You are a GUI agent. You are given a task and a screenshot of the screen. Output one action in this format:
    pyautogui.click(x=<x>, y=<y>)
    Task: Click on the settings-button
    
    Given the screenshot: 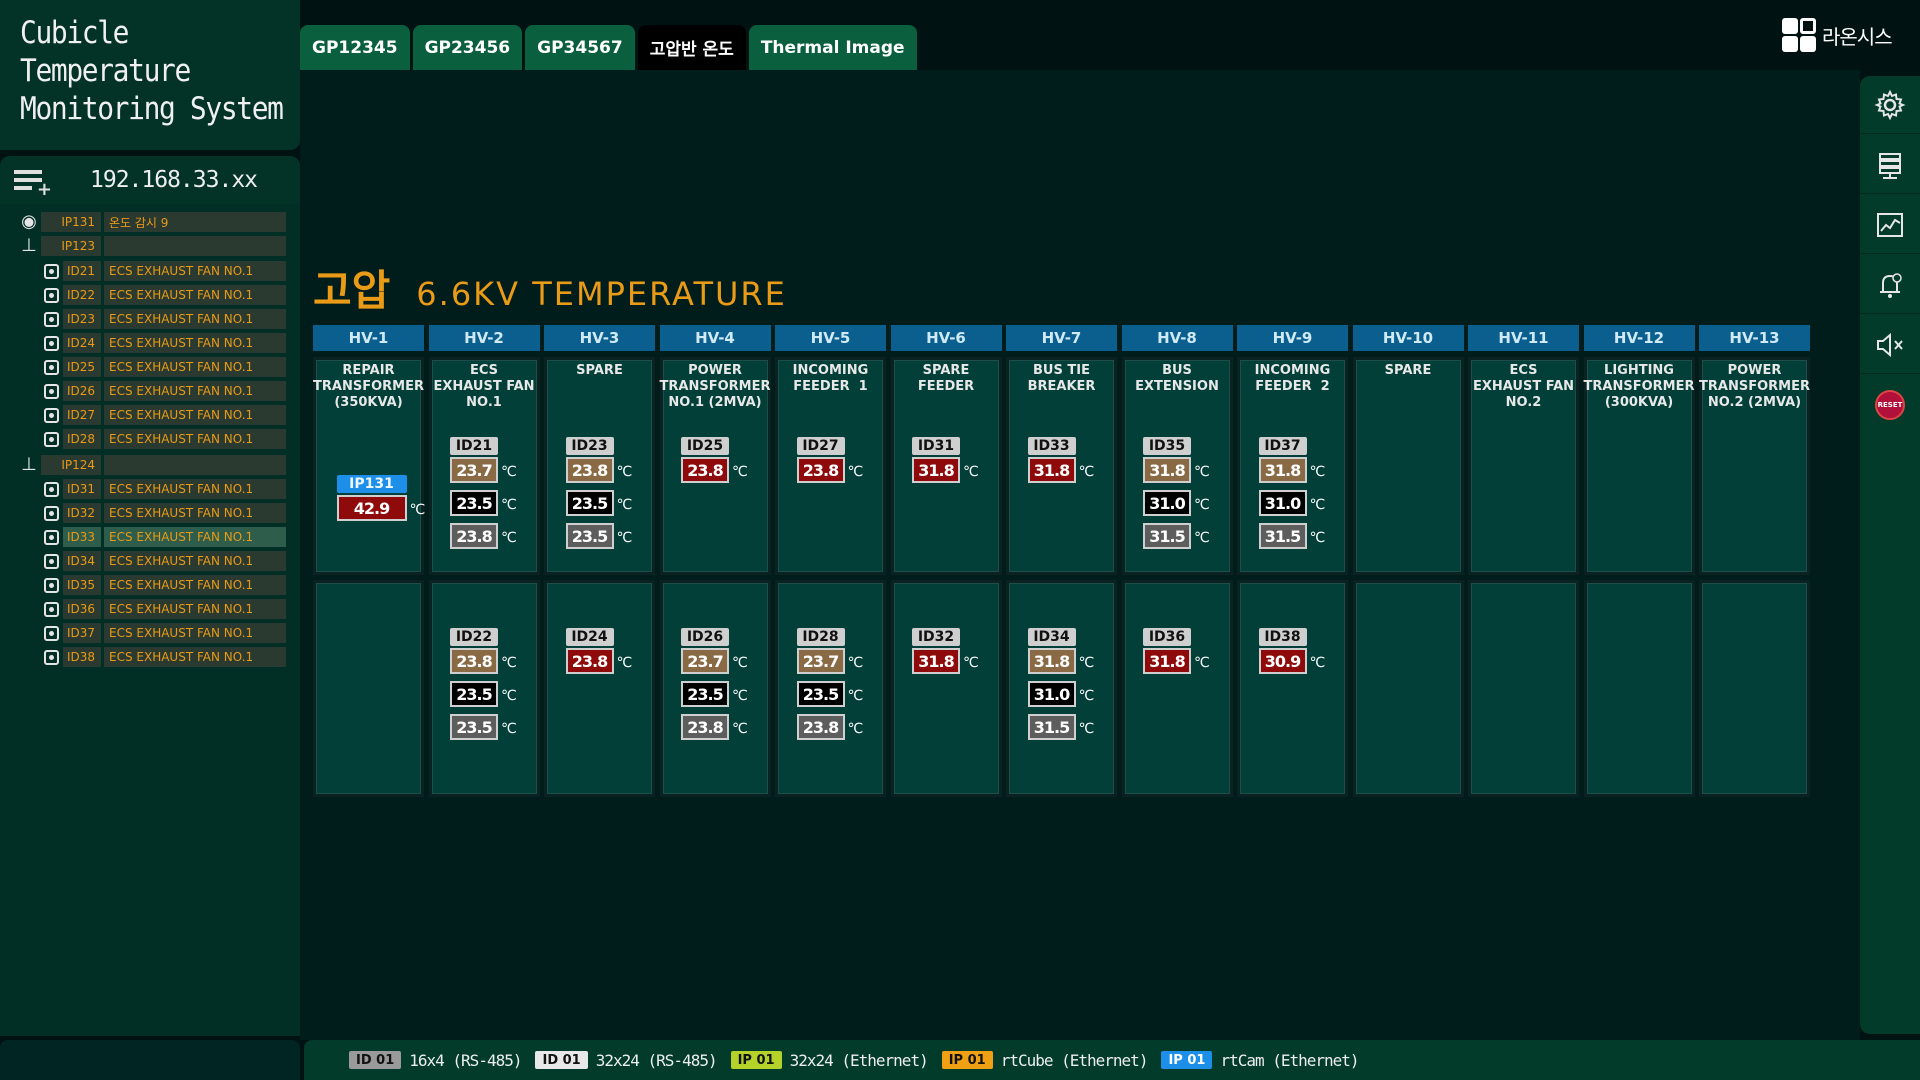 What is the action you would take?
    pyautogui.click(x=1890, y=105)
    